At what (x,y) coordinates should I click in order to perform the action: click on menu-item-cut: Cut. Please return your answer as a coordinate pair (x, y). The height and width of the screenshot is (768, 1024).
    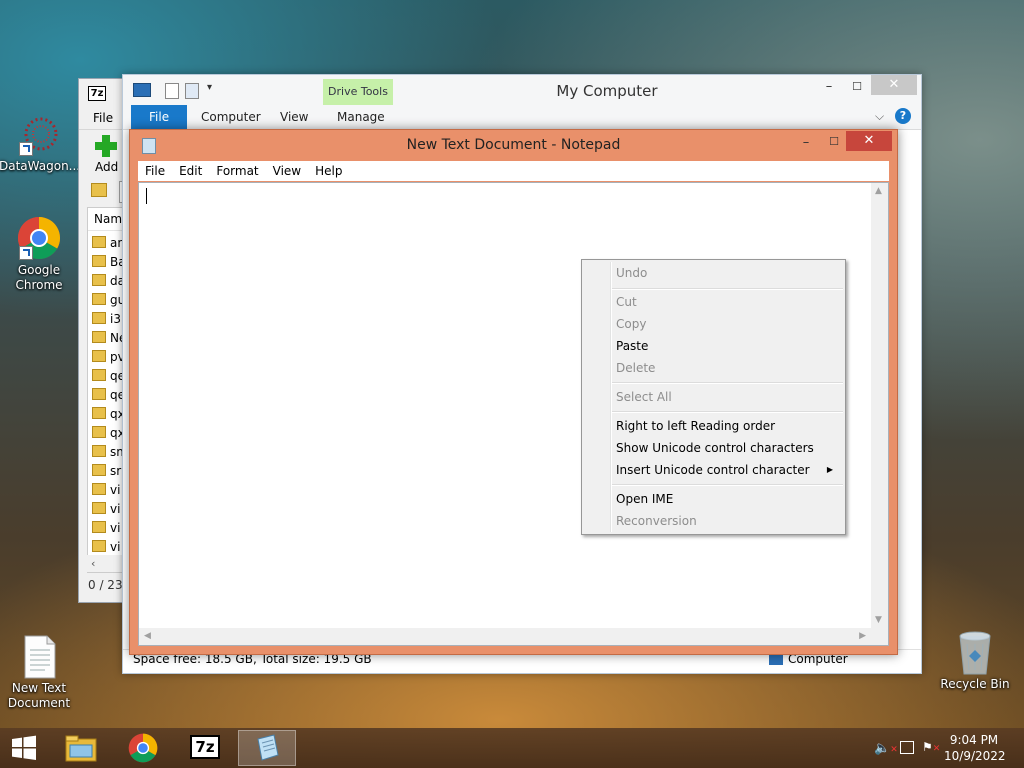
    Looking at the image, I should click on (713, 302).